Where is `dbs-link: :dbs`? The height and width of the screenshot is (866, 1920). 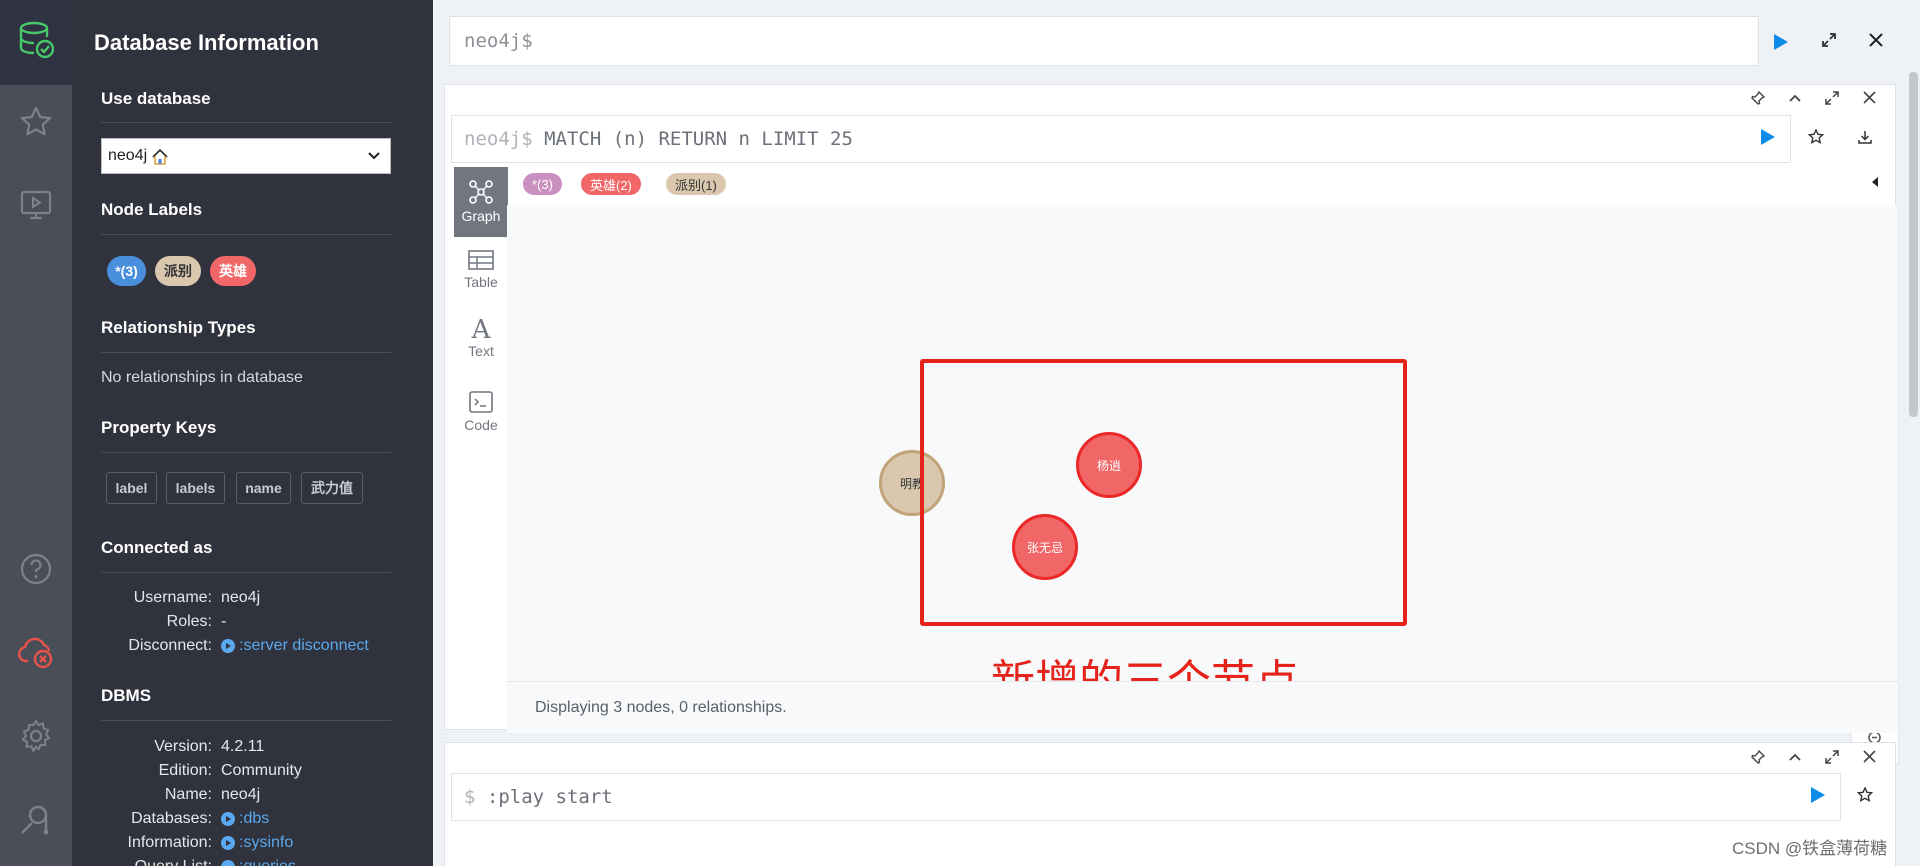 dbs-link: :dbs is located at coordinates (245, 819).